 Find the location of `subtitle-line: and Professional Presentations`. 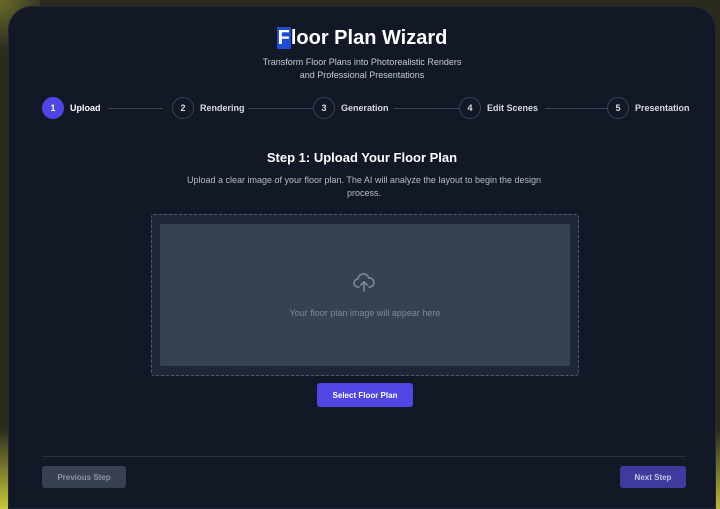

subtitle-line: and Professional Presentations is located at coordinates (362, 75).